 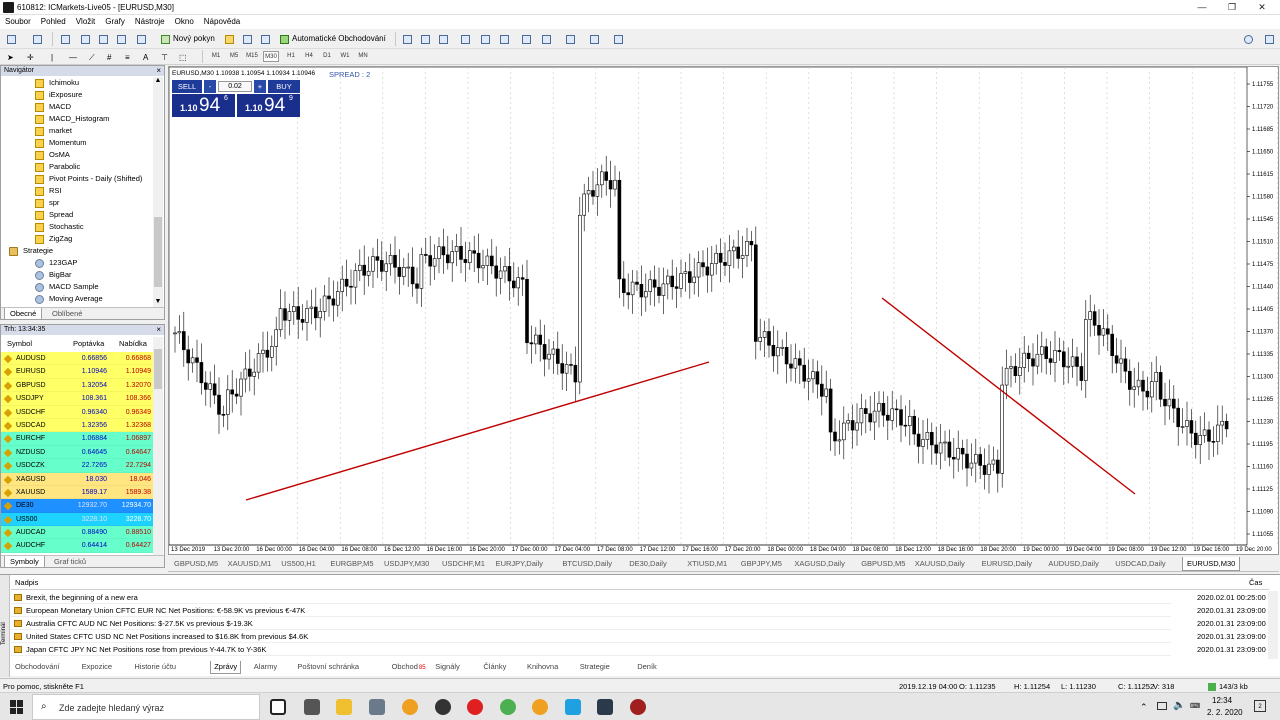 I want to click on minimize-button: —, so click(x=1202, y=7).